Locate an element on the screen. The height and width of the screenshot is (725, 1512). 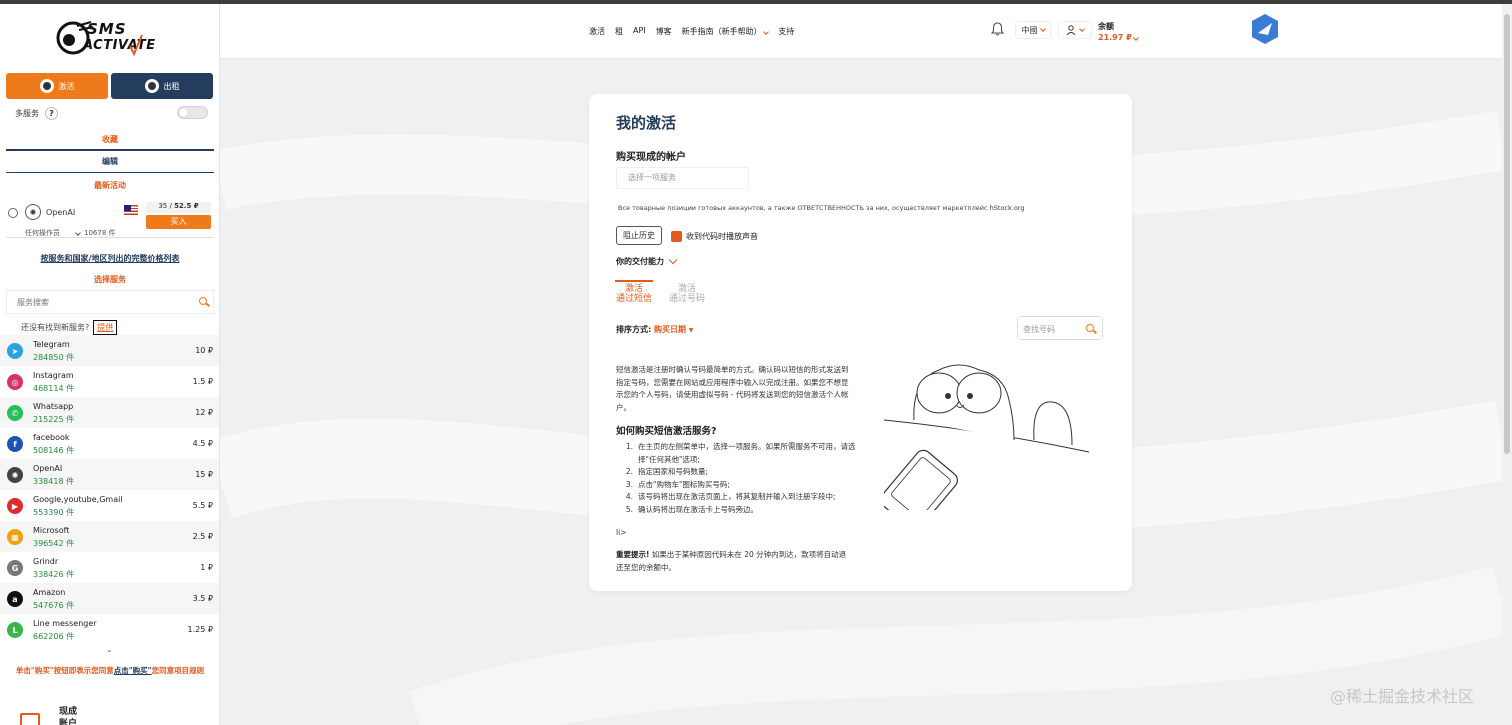
service-row: f facebook 508146 件 4.5 ₽ is located at coordinates (109, 443).